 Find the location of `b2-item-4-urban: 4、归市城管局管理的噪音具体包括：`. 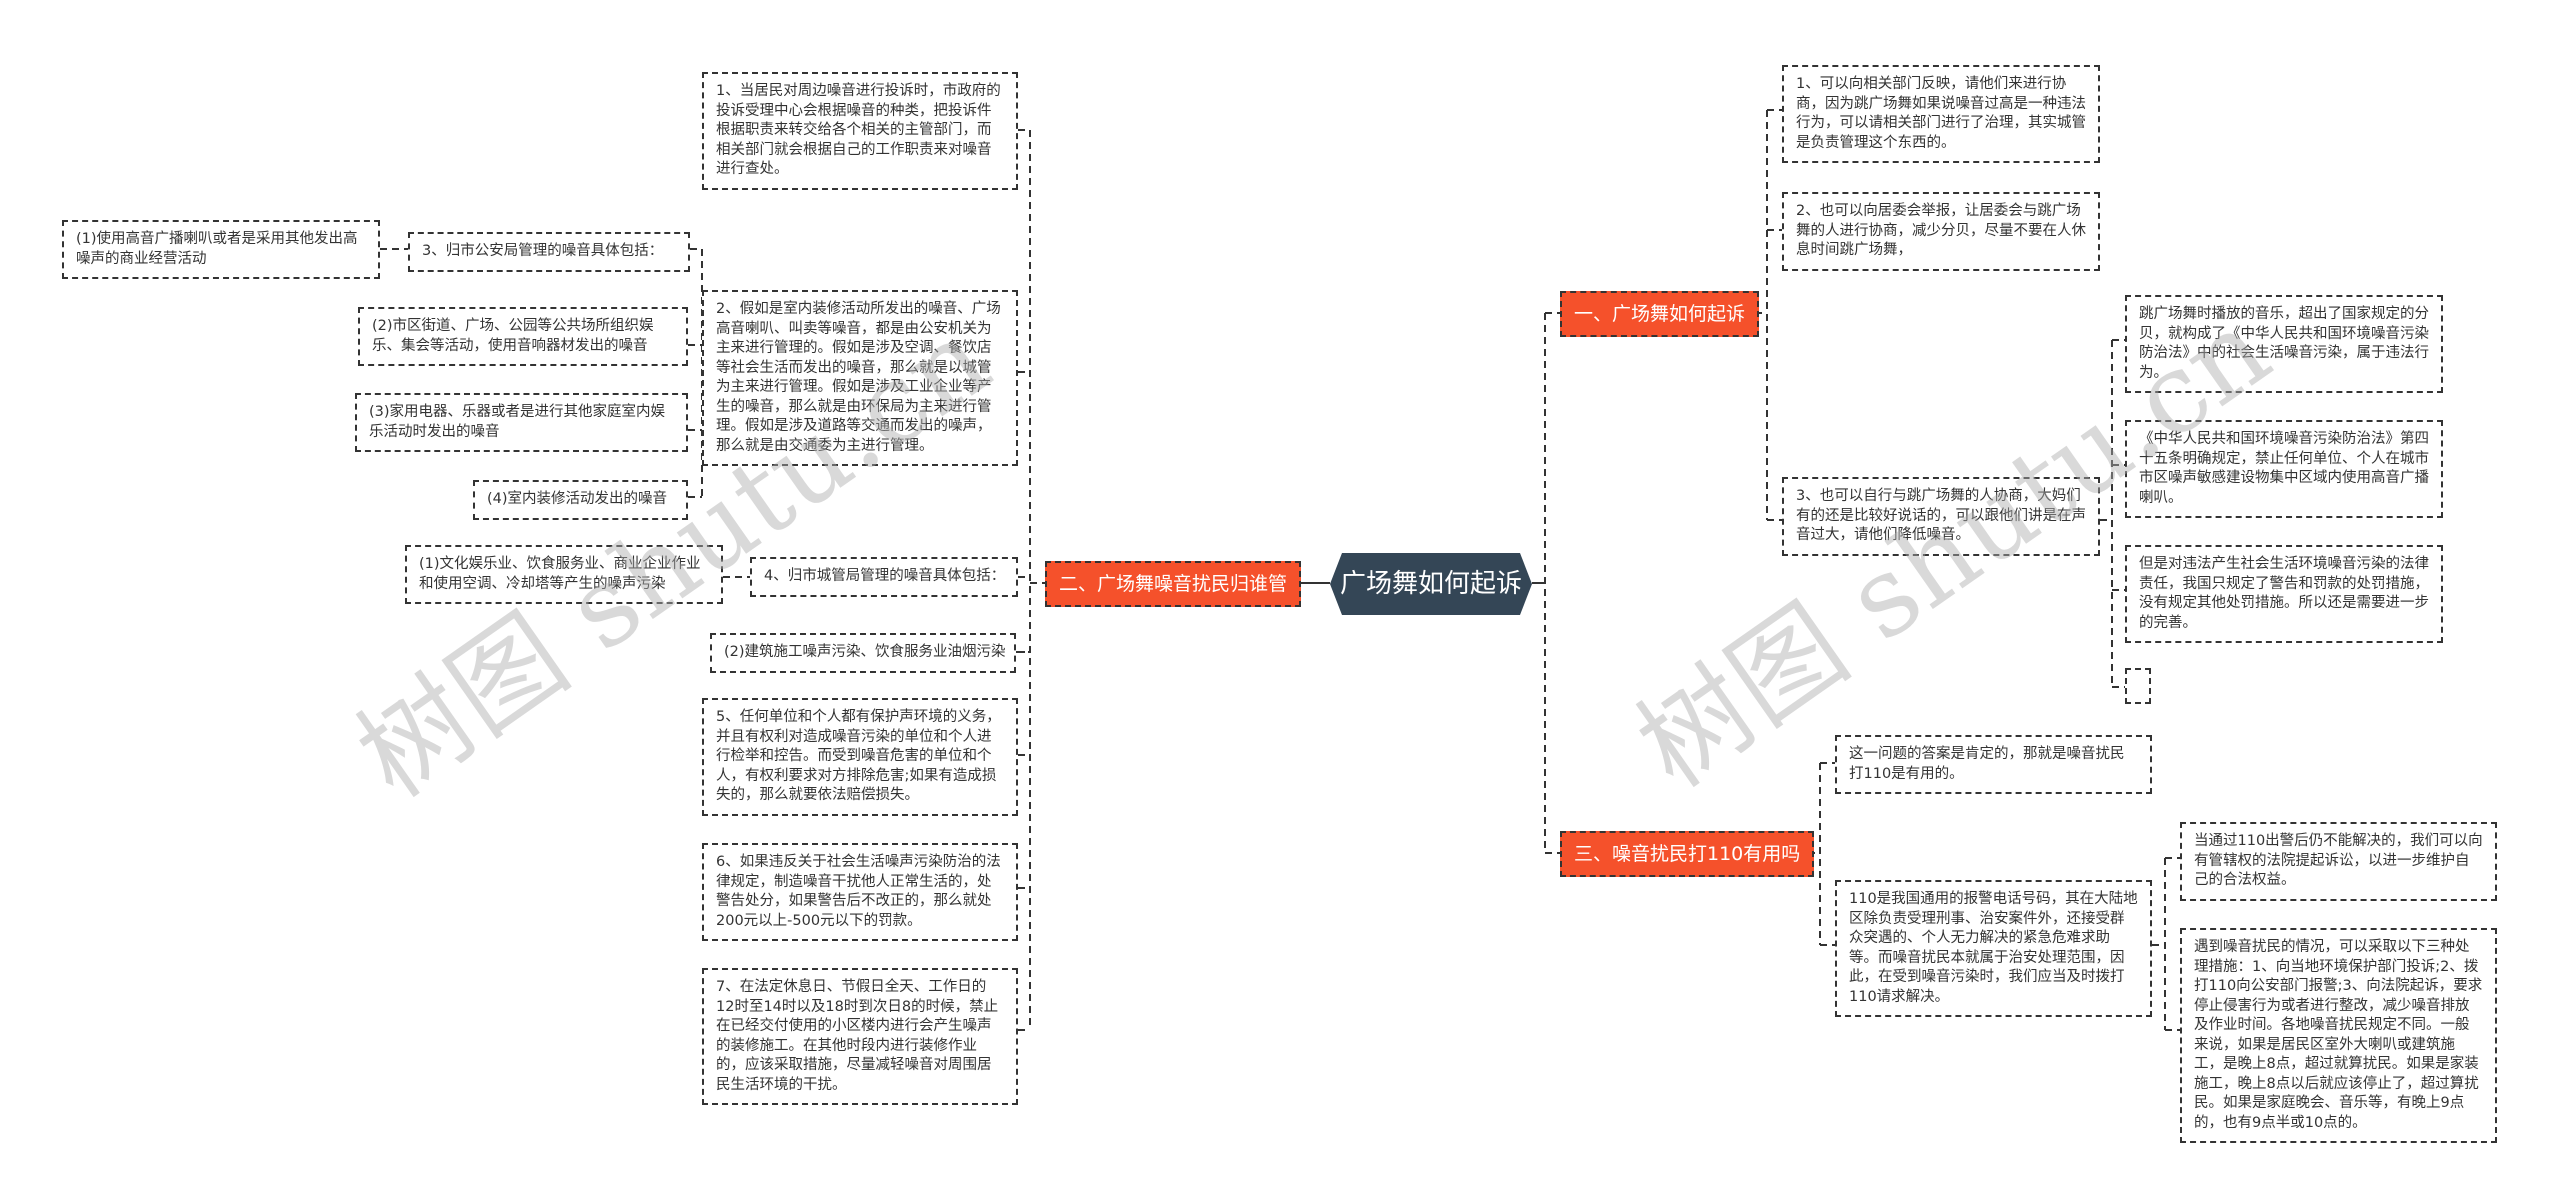

b2-item-4-urban: 4、归市城管局管理的噪音具体包括： is located at coordinates (884, 577).